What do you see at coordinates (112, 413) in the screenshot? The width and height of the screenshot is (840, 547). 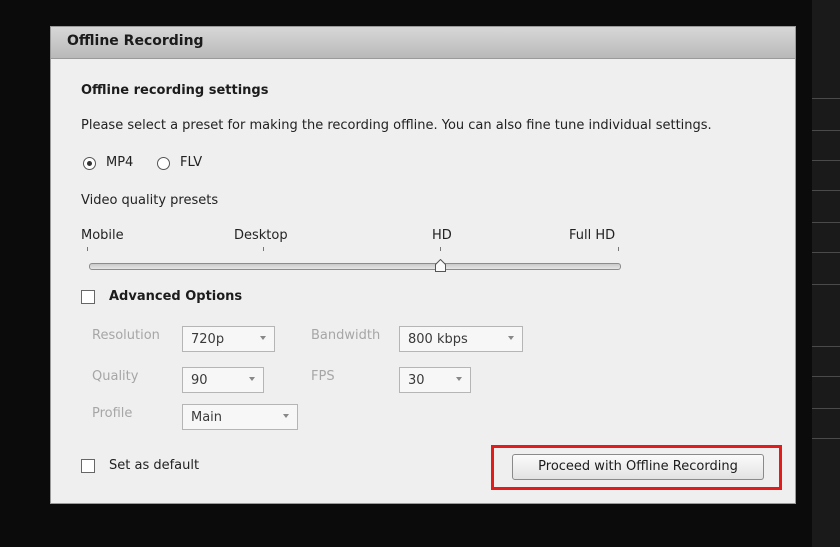 I see `profile-label: Profile` at bounding box center [112, 413].